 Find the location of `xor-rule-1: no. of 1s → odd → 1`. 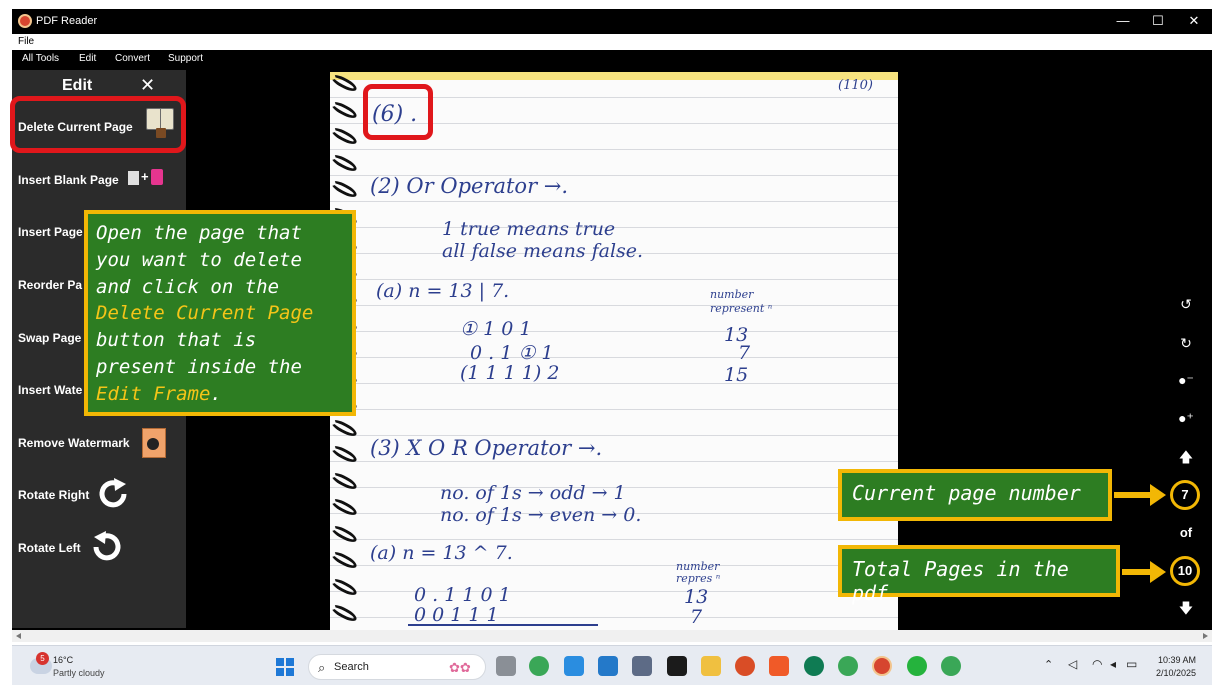

xor-rule-1: no. of 1s → odd → 1 is located at coordinates (533, 493).